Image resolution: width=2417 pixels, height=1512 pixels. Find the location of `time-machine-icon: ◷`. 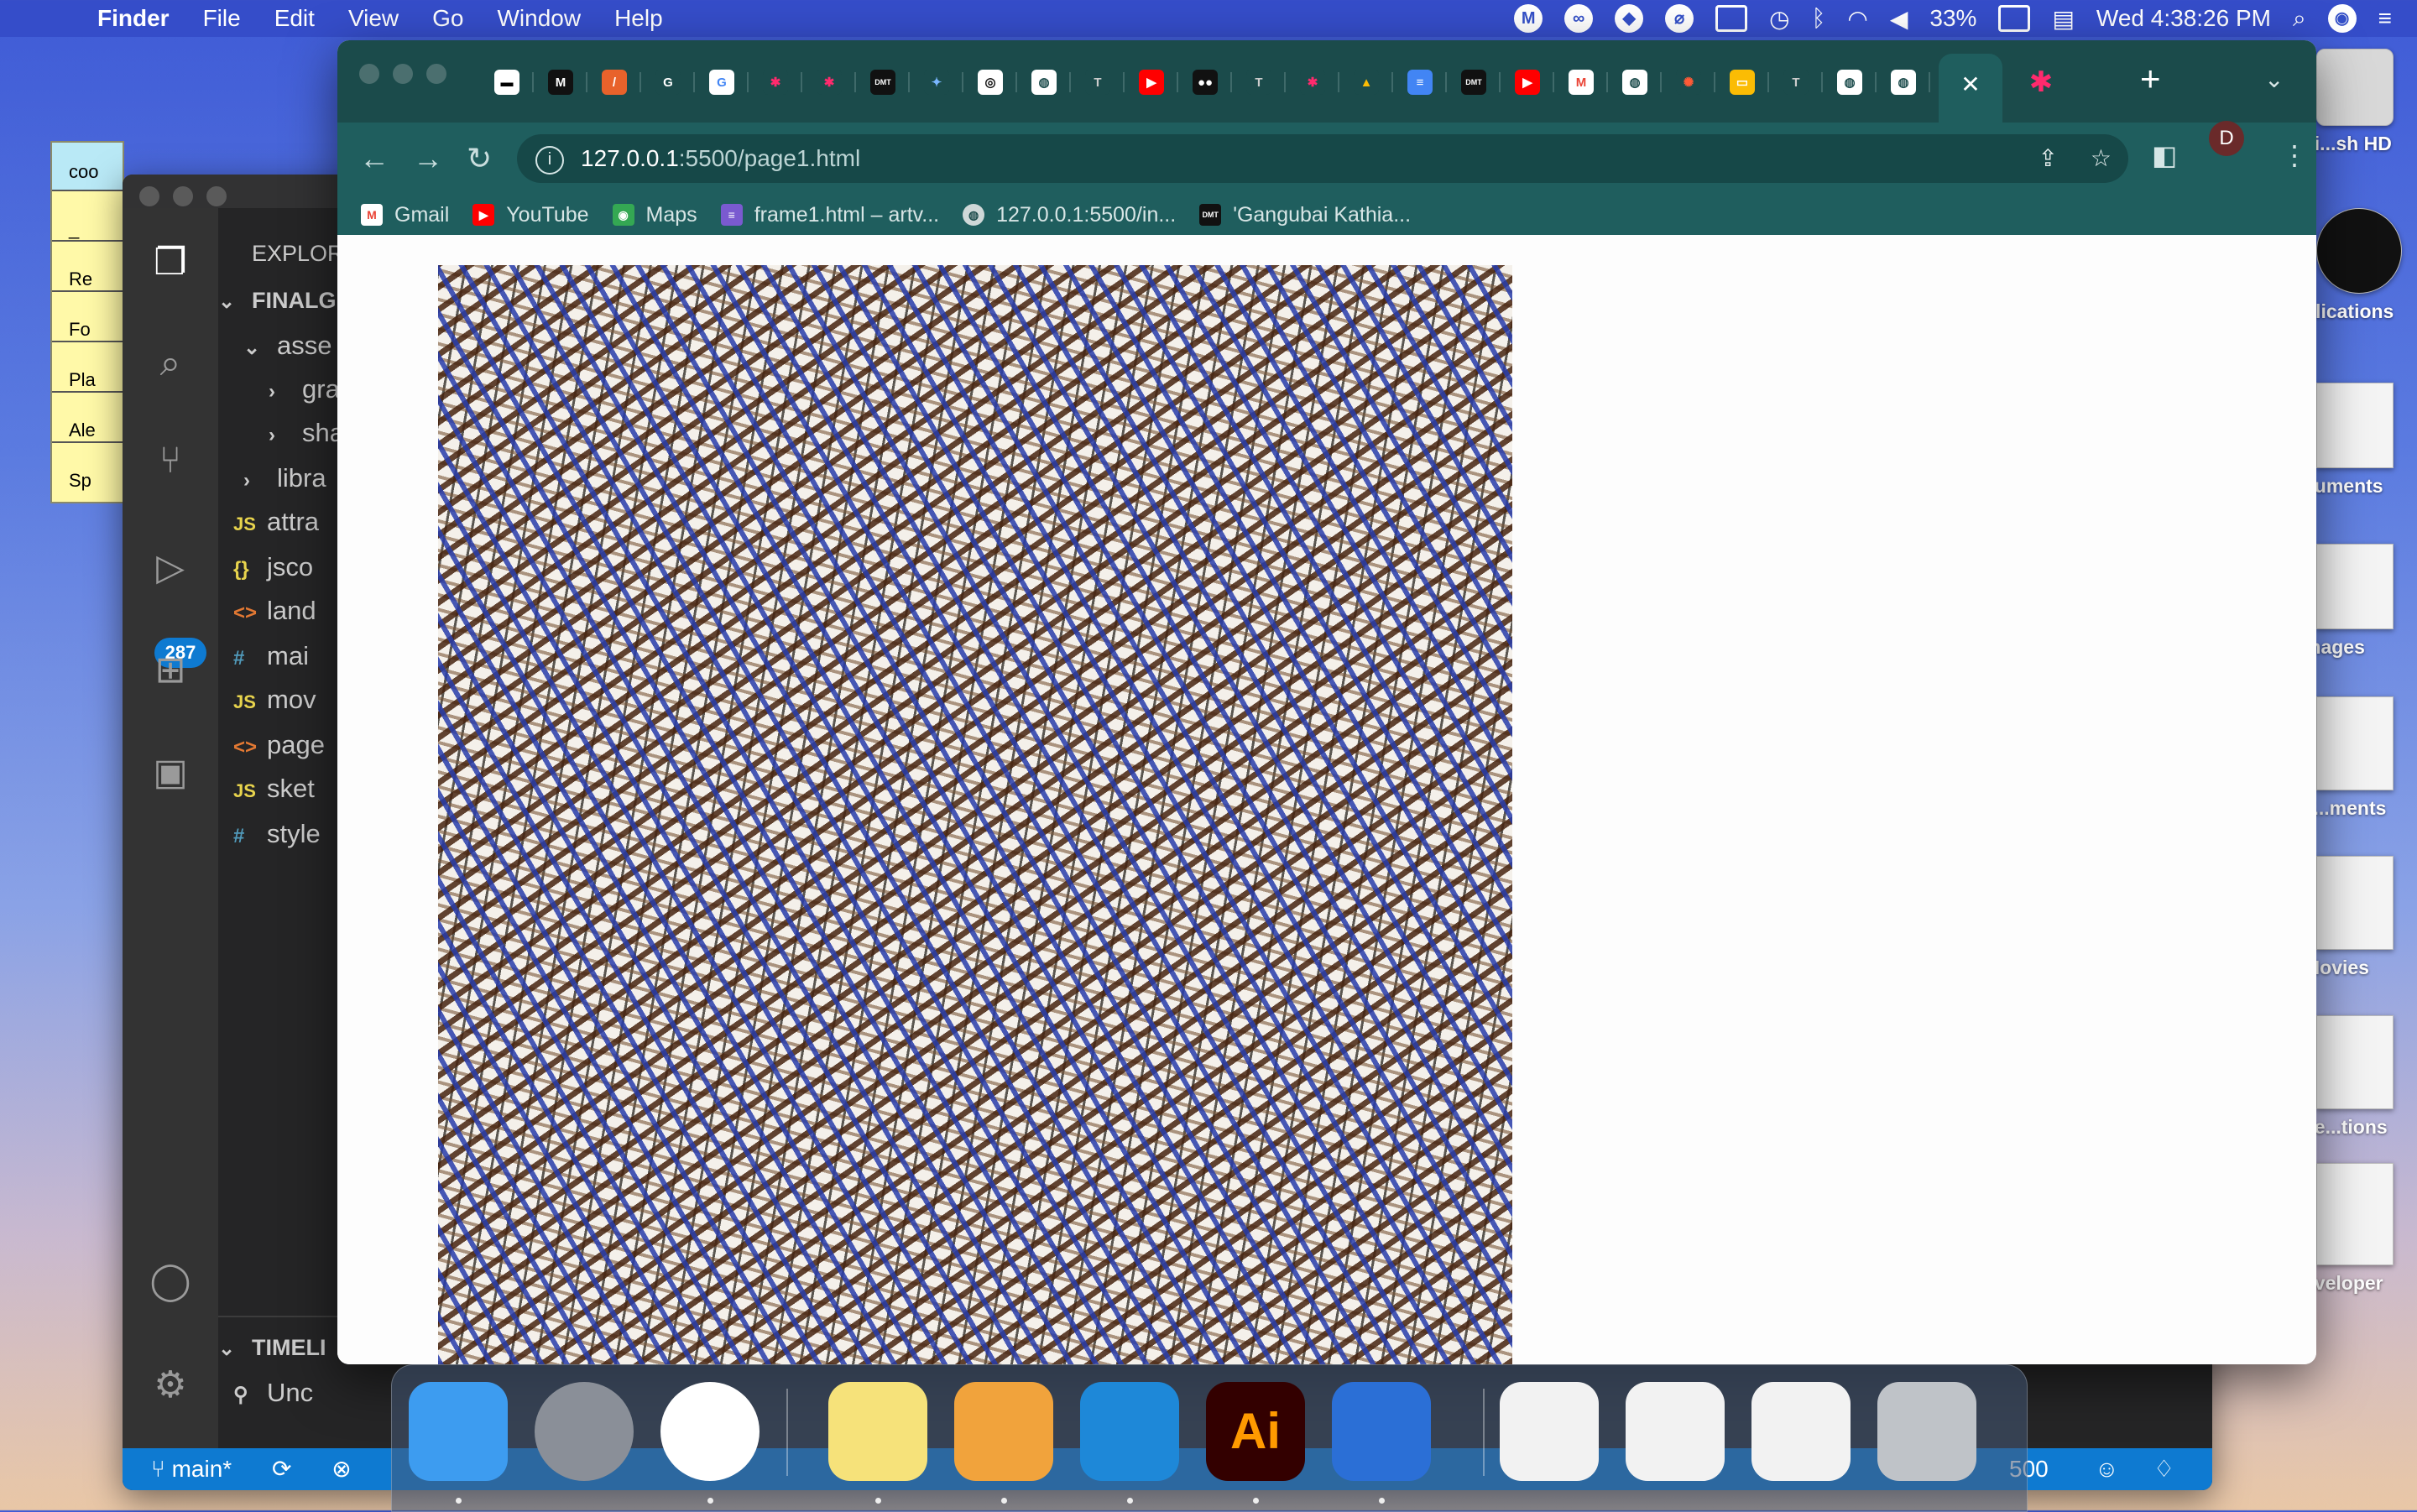

time-machine-icon: ◷ is located at coordinates (1779, 19).